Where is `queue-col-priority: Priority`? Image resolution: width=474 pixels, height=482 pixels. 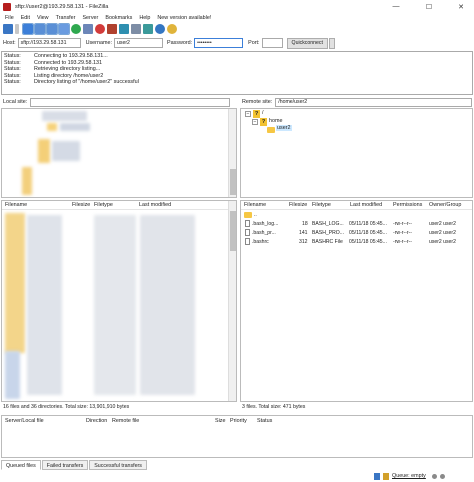 queue-col-priority: Priority is located at coordinates (238, 421).